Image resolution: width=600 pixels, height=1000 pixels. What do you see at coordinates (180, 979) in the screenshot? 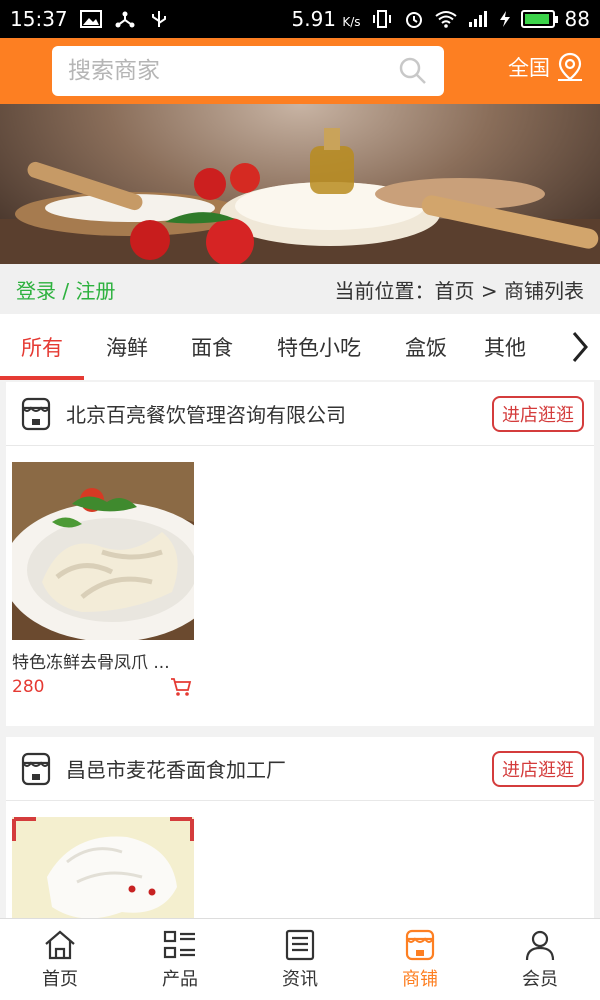
I see `nav-label: 产品` at bounding box center [180, 979].